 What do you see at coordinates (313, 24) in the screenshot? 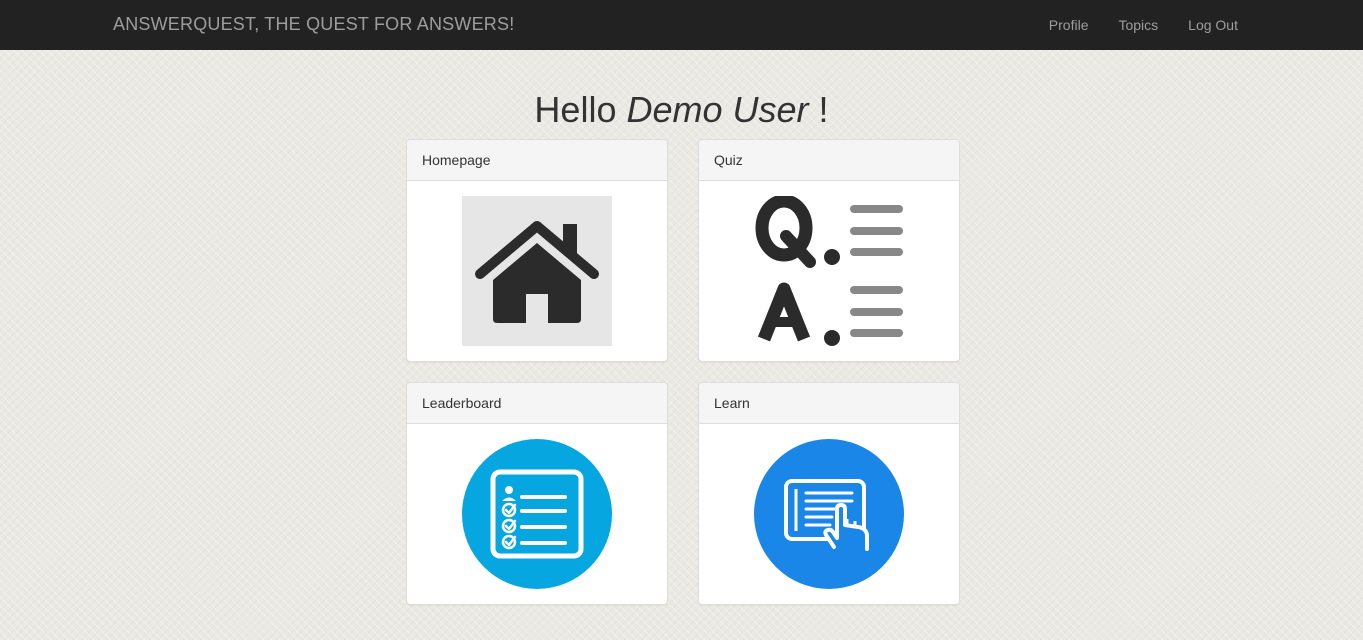
I see `brand-link: ANSWERQUEST, THE QUEST FOR ANSWERS!` at bounding box center [313, 24].